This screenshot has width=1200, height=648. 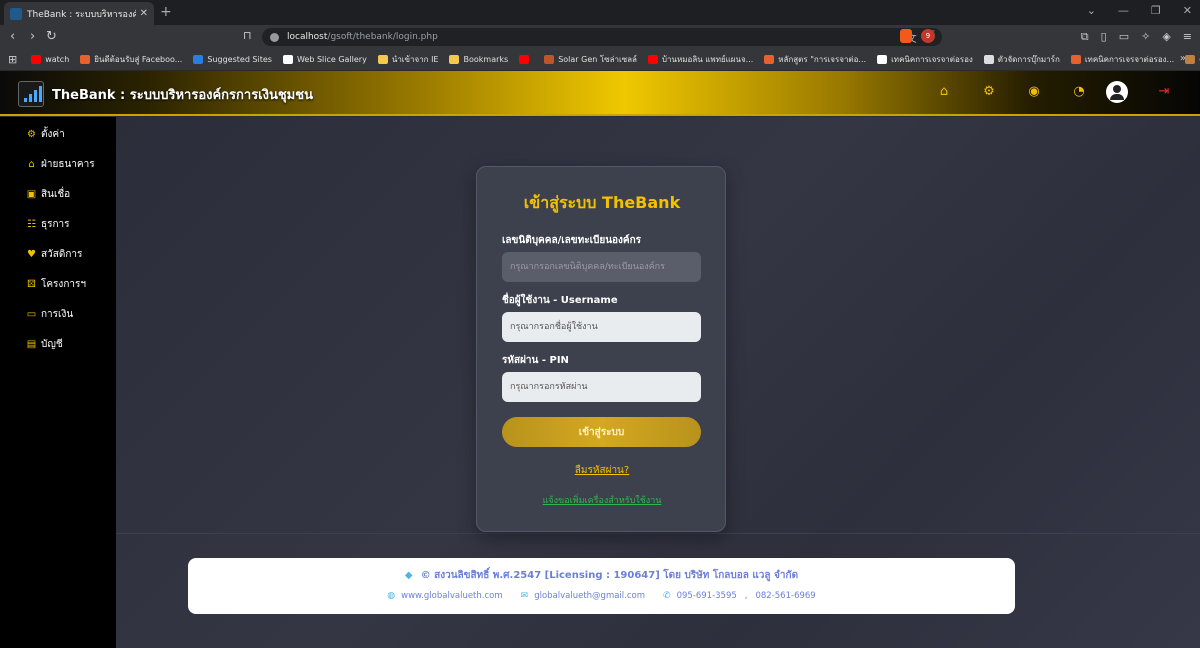 I want to click on bookmark-item: watch, so click(x=50, y=59).